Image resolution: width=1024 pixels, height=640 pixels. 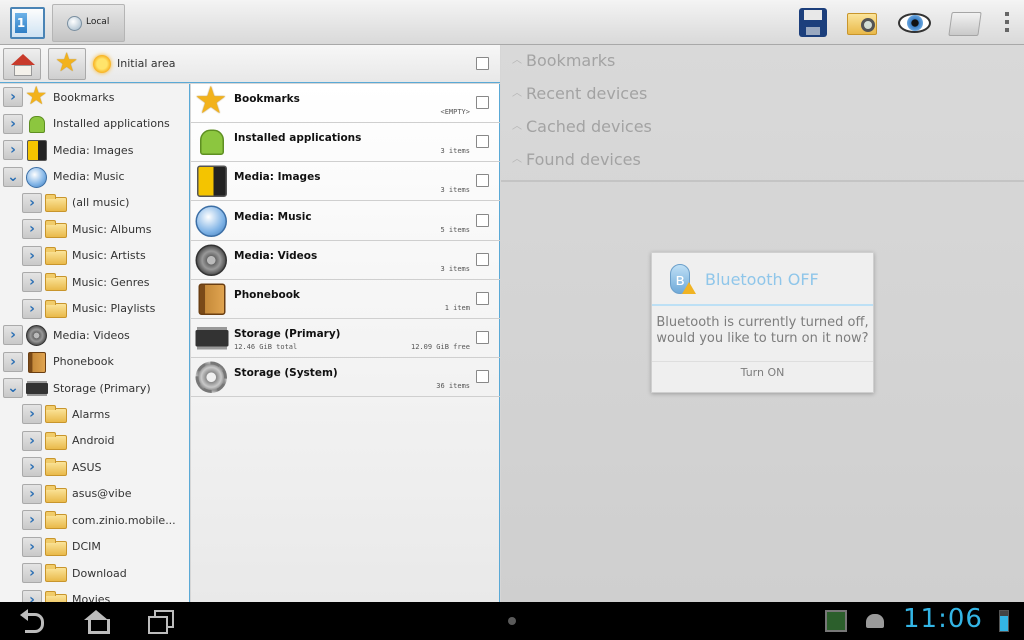 I want to click on tree-item: › Music: Artists, so click(x=94, y=256).